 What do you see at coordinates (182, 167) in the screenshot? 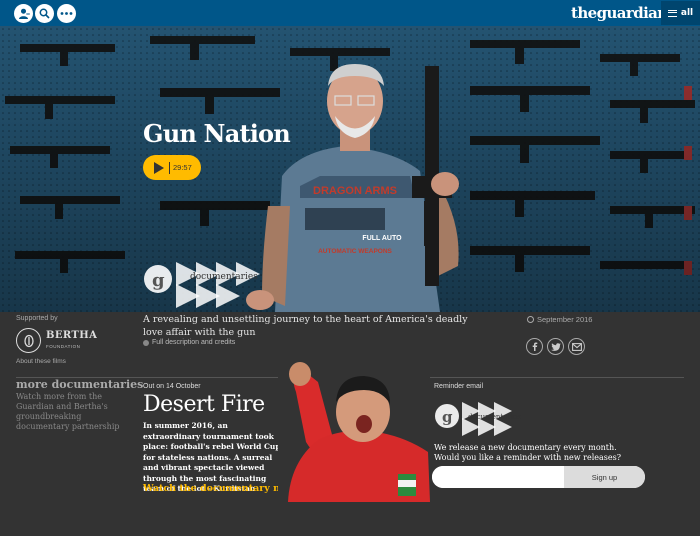
I see `video-duration: 29:57` at bounding box center [182, 167].